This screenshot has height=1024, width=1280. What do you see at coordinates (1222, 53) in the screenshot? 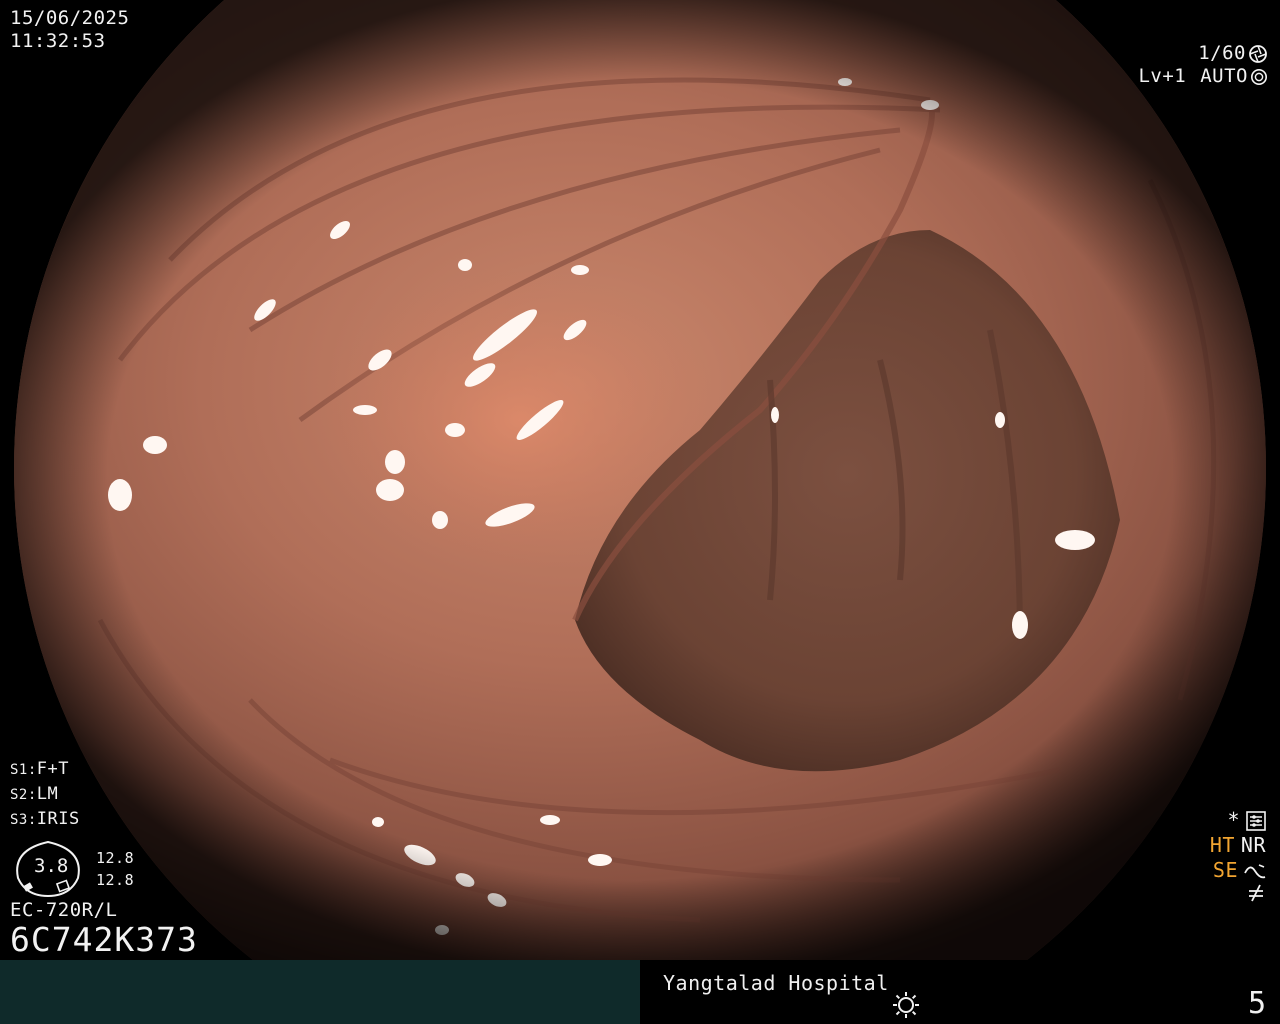
I see `shutter-speed-label: 1/60` at bounding box center [1222, 53].